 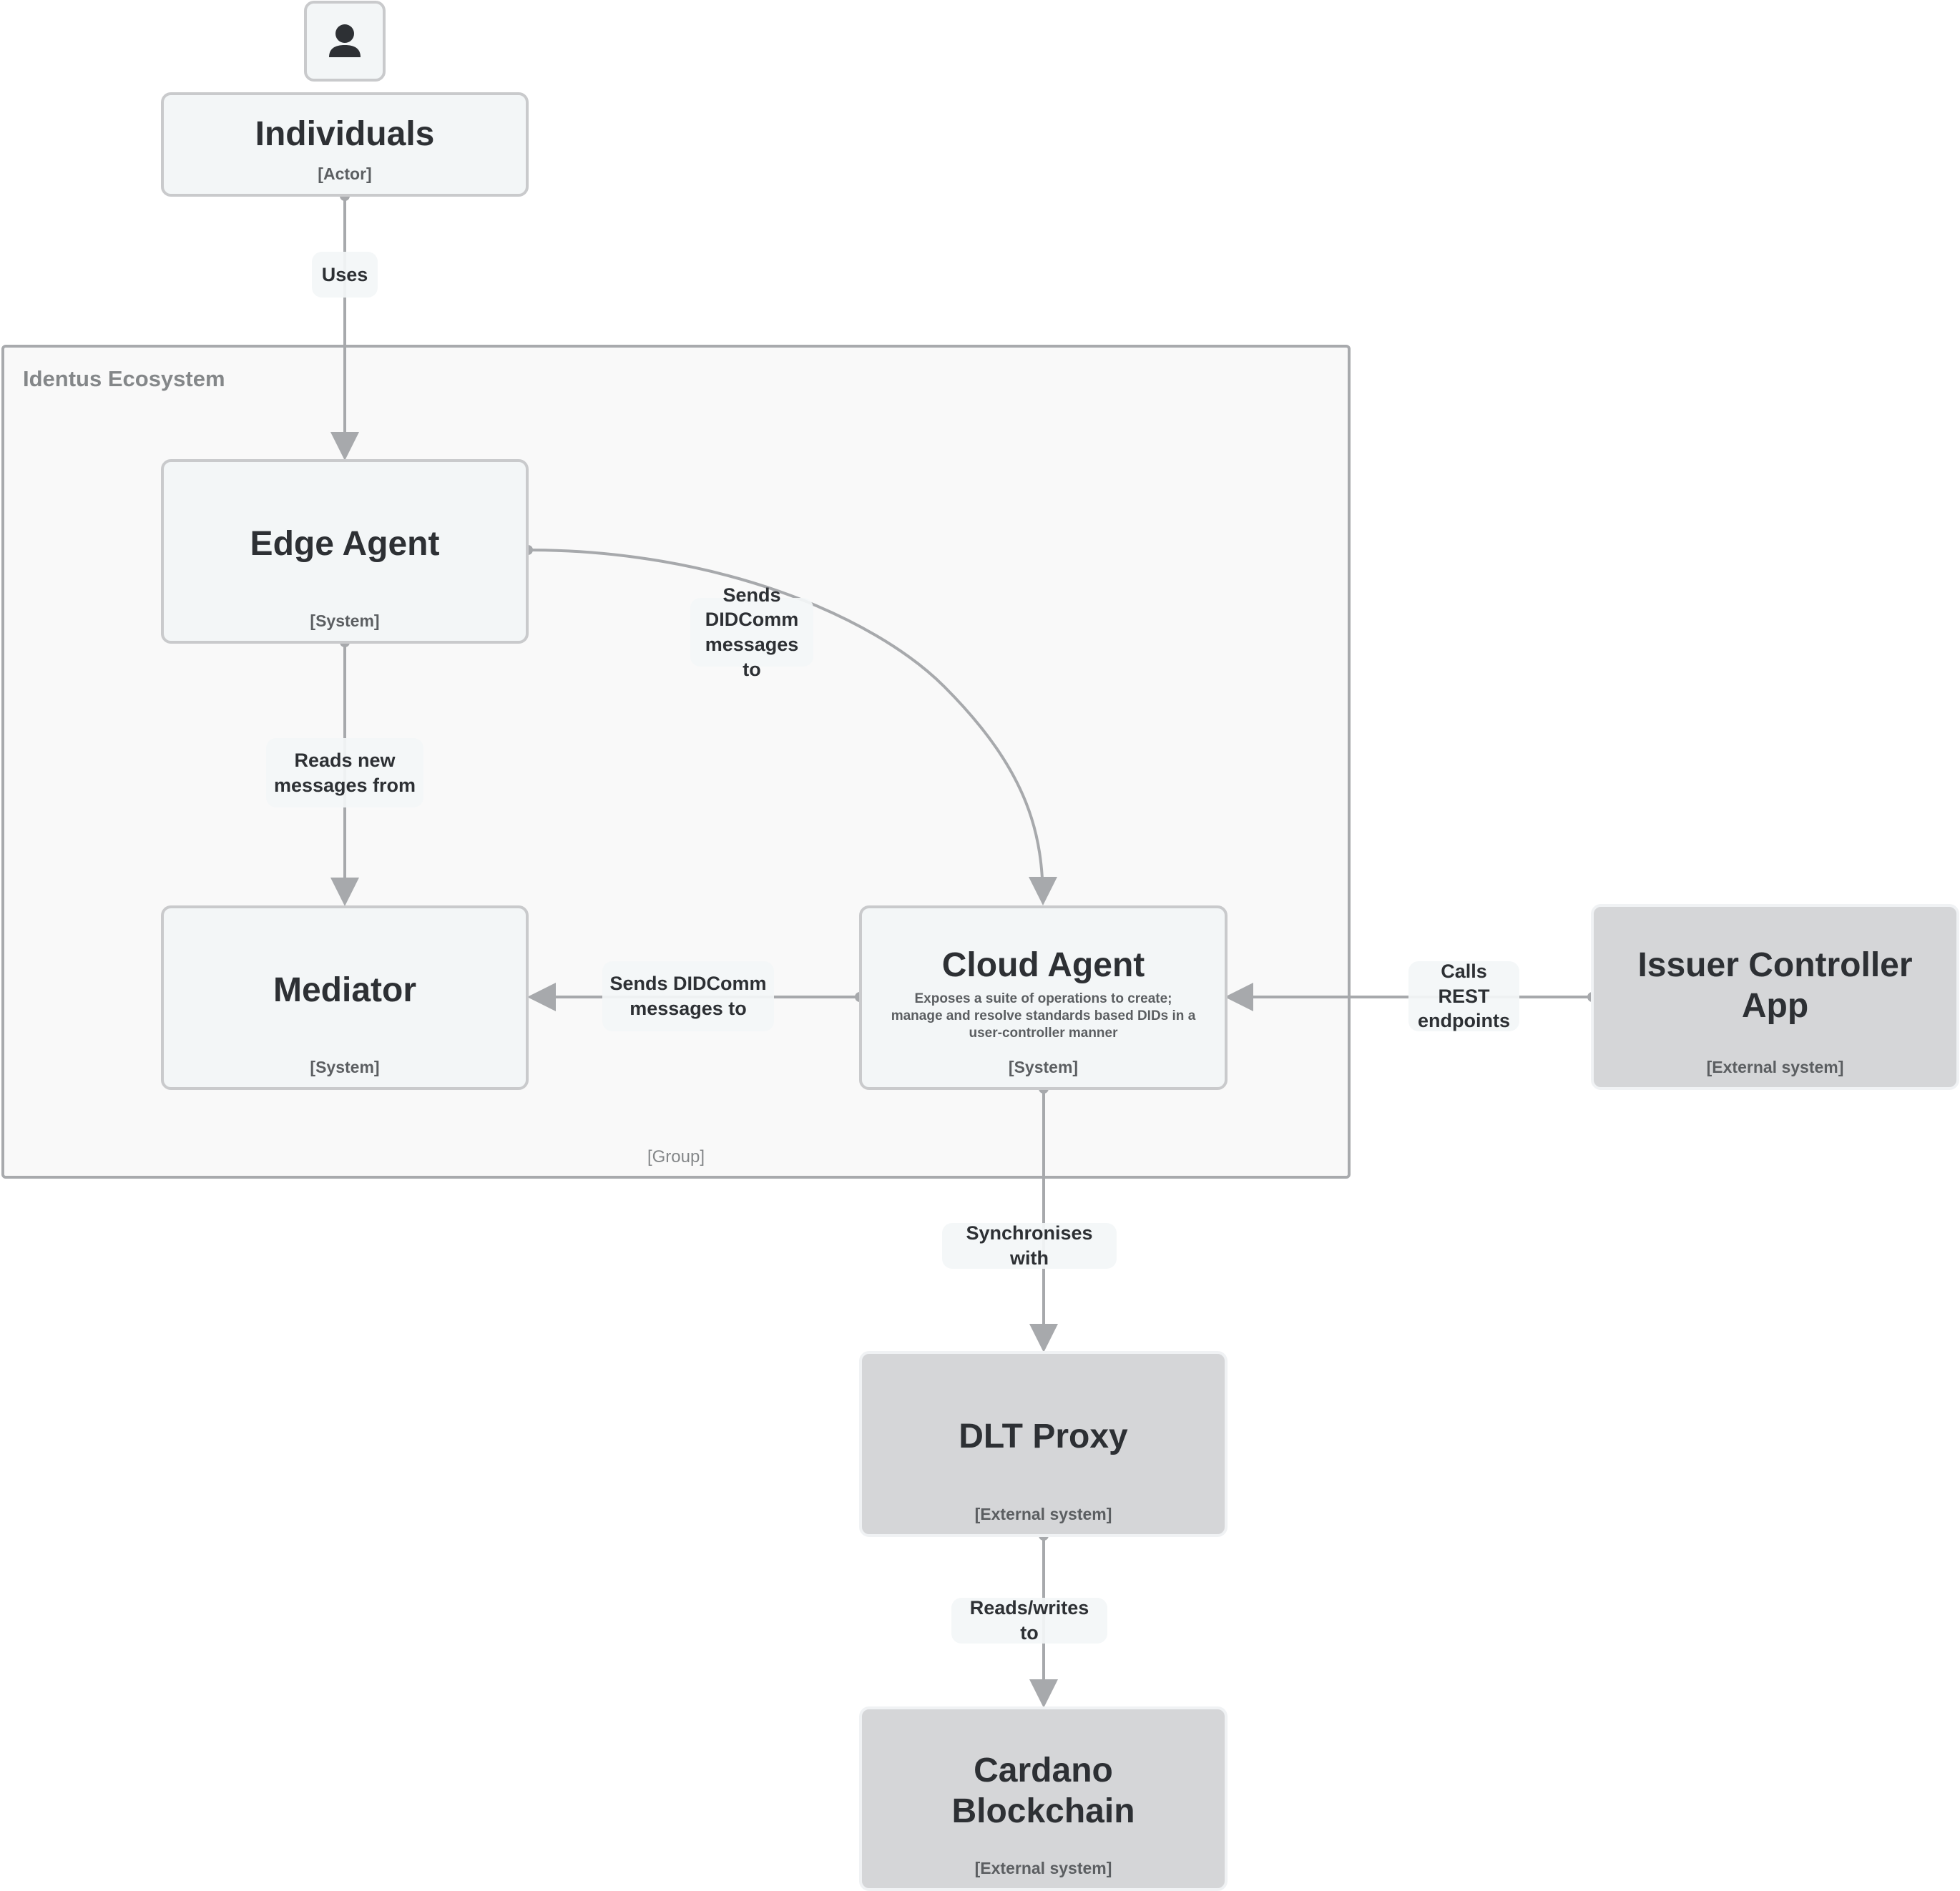 I want to click on actor-icon-box, so click(x=345, y=41).